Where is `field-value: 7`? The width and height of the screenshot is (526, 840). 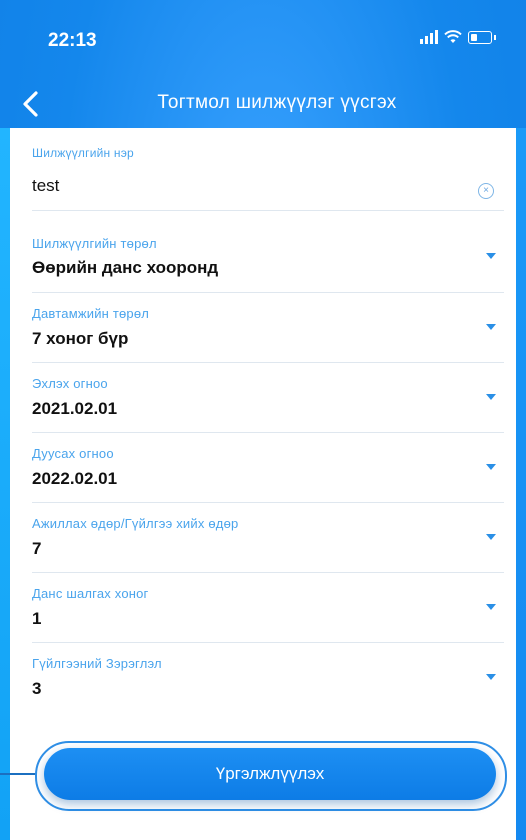 field-value: 7 is located at coordinates (37, 548).